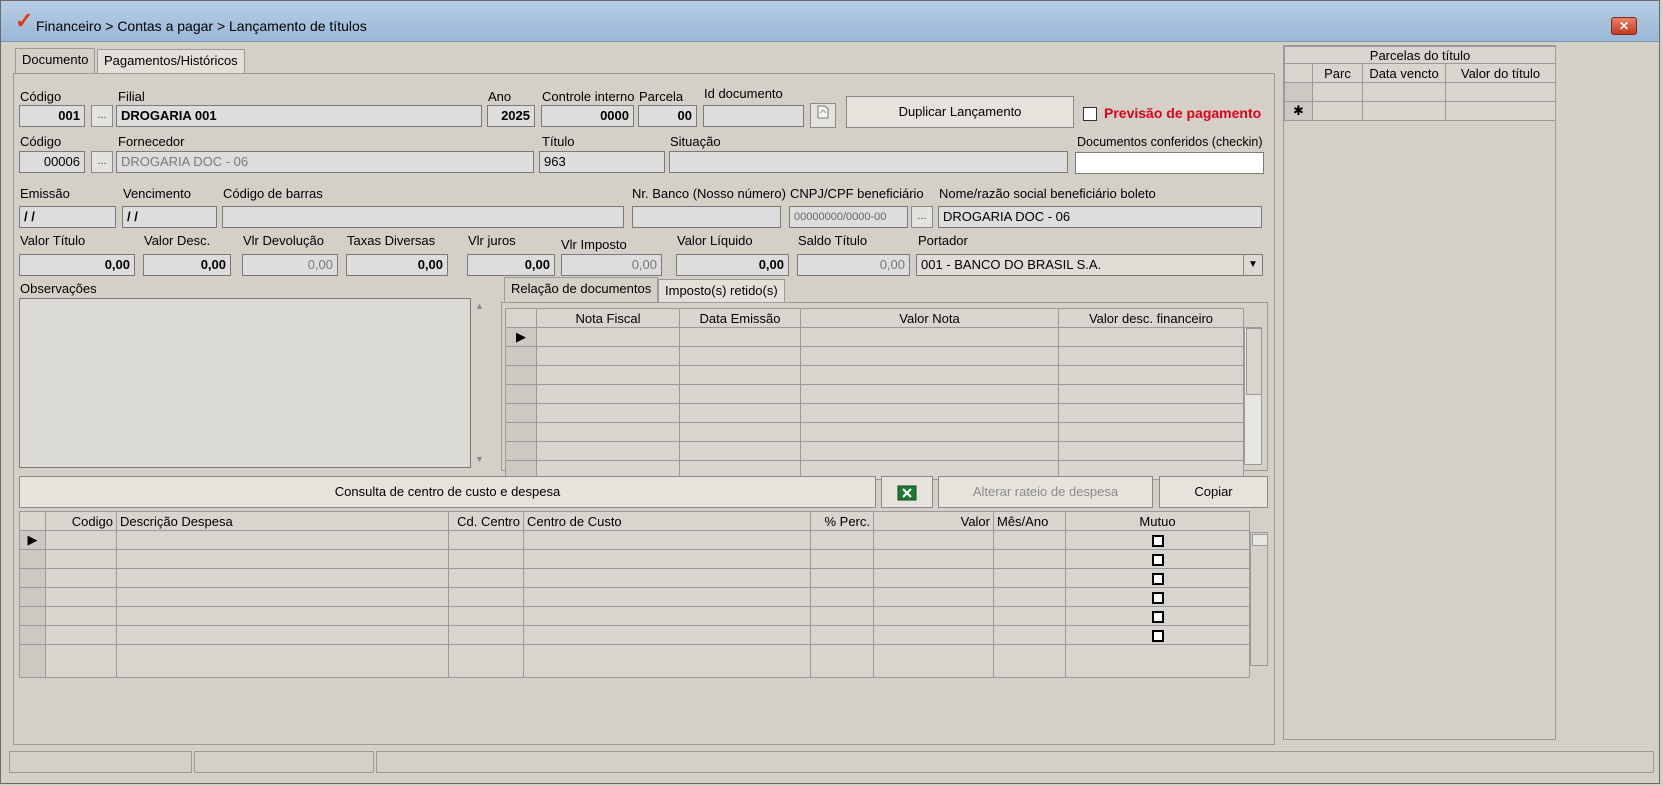  What do you see at coordinates (602, 162) in the screenshot?
I see `titulo-field: 963` at bounding box center [602, 162].